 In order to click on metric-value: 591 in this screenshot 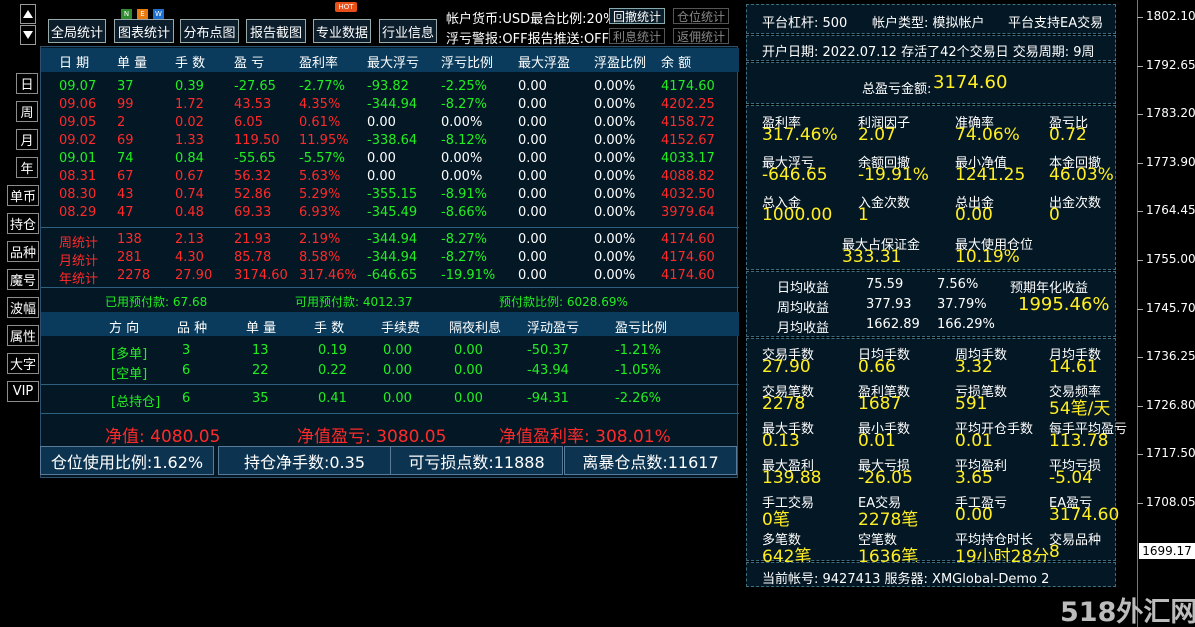, I will do `click(971, 404)`.